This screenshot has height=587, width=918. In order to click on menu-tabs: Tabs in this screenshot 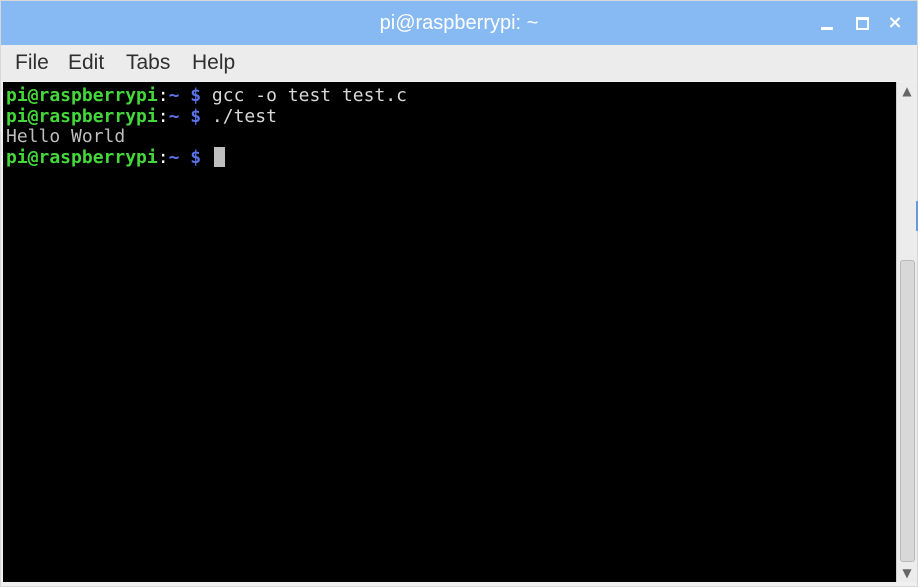, I will do `click(148, 63)`.